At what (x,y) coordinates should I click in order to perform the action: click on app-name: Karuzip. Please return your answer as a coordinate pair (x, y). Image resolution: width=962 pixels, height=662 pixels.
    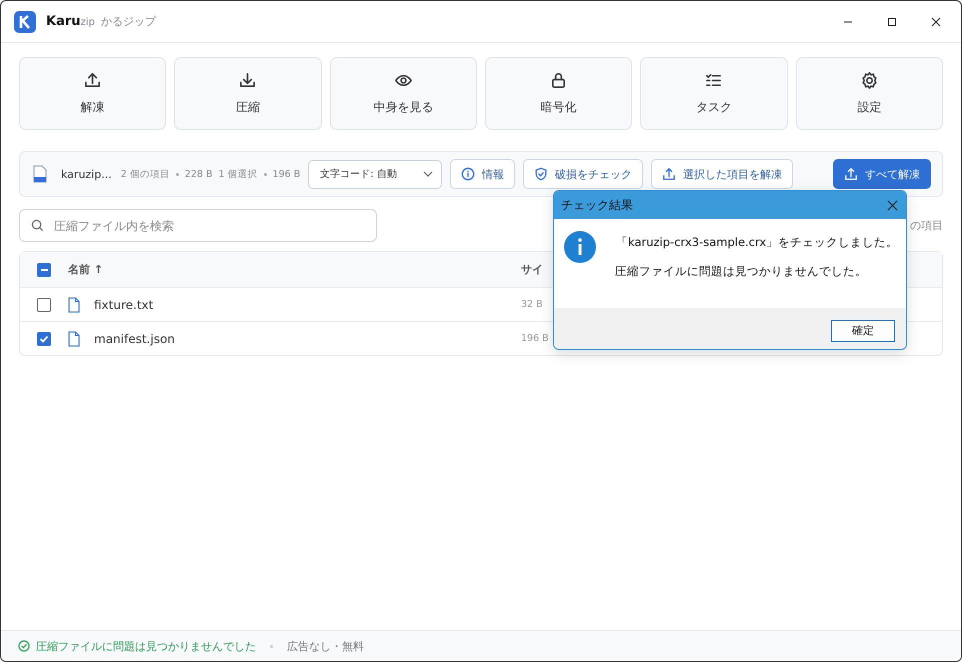
    Looking at the image, I should click on (70, 21).